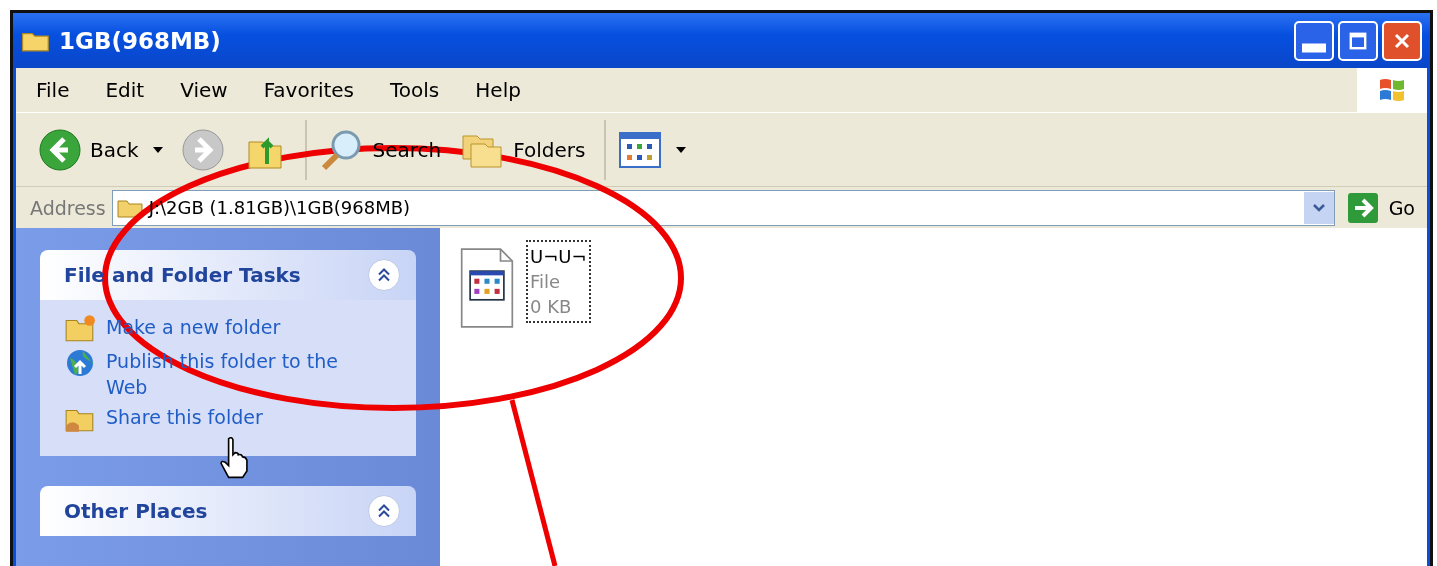 This screenshot has width=1437, height=566. What do you see at coordinates (202, 90) in the screenshot?
I see `menu-item: View` at bounding box center [202, 90].